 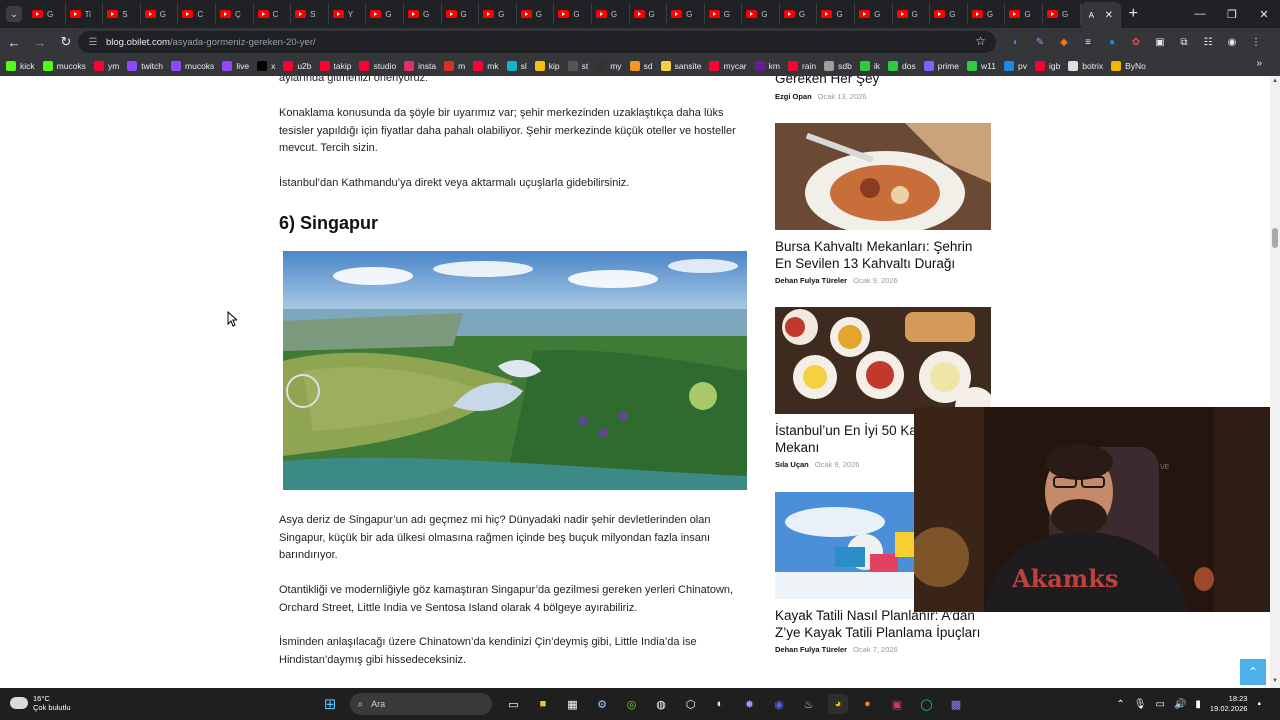 I want to click on bookmark-item: km, so click(x=767, y=66).